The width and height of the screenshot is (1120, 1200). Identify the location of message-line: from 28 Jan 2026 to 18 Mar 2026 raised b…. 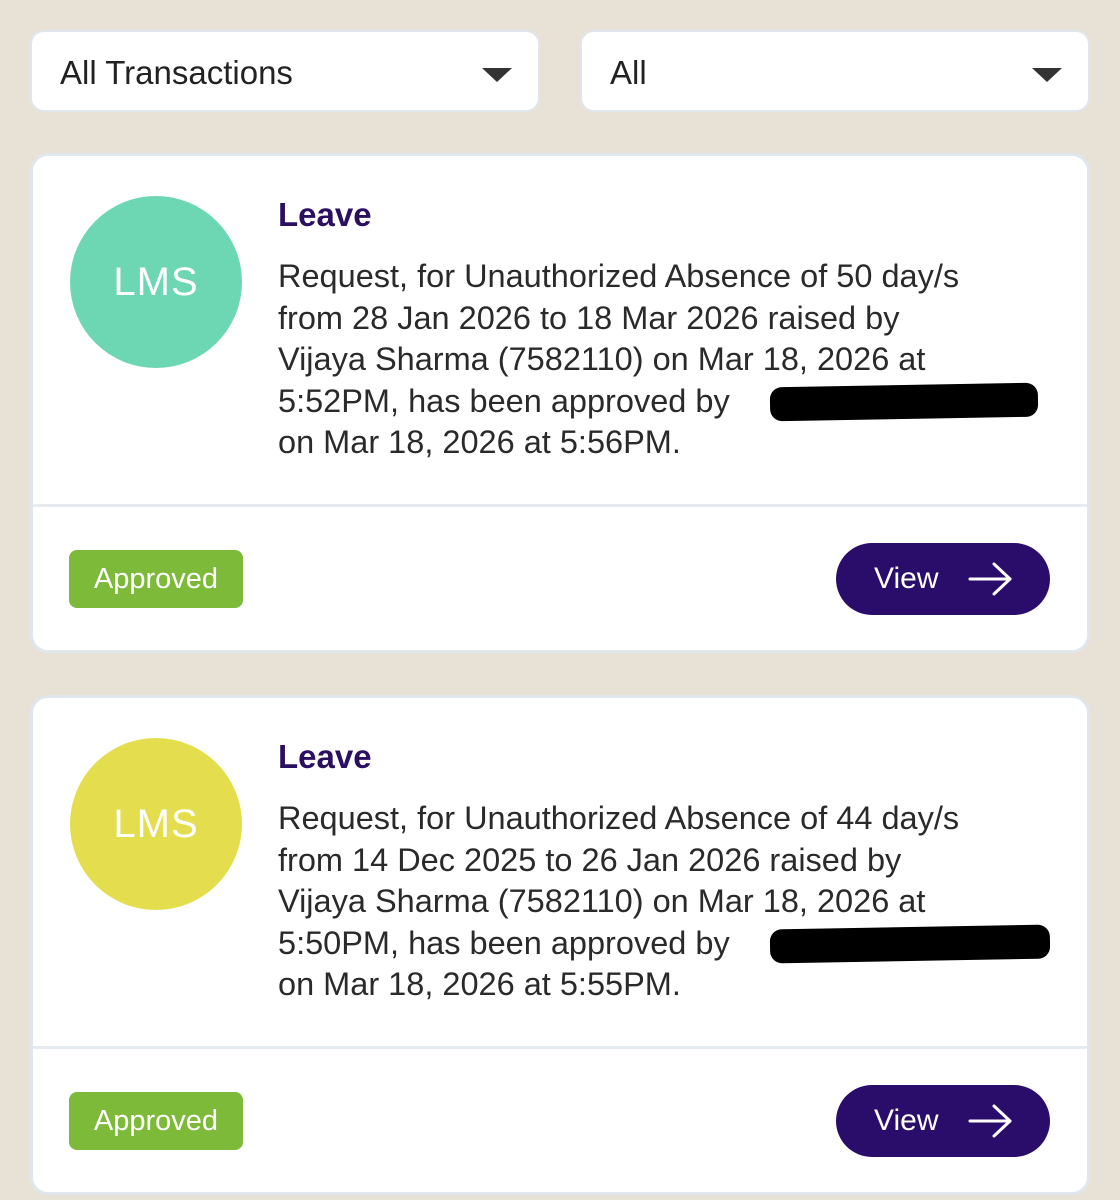
(589, 317).